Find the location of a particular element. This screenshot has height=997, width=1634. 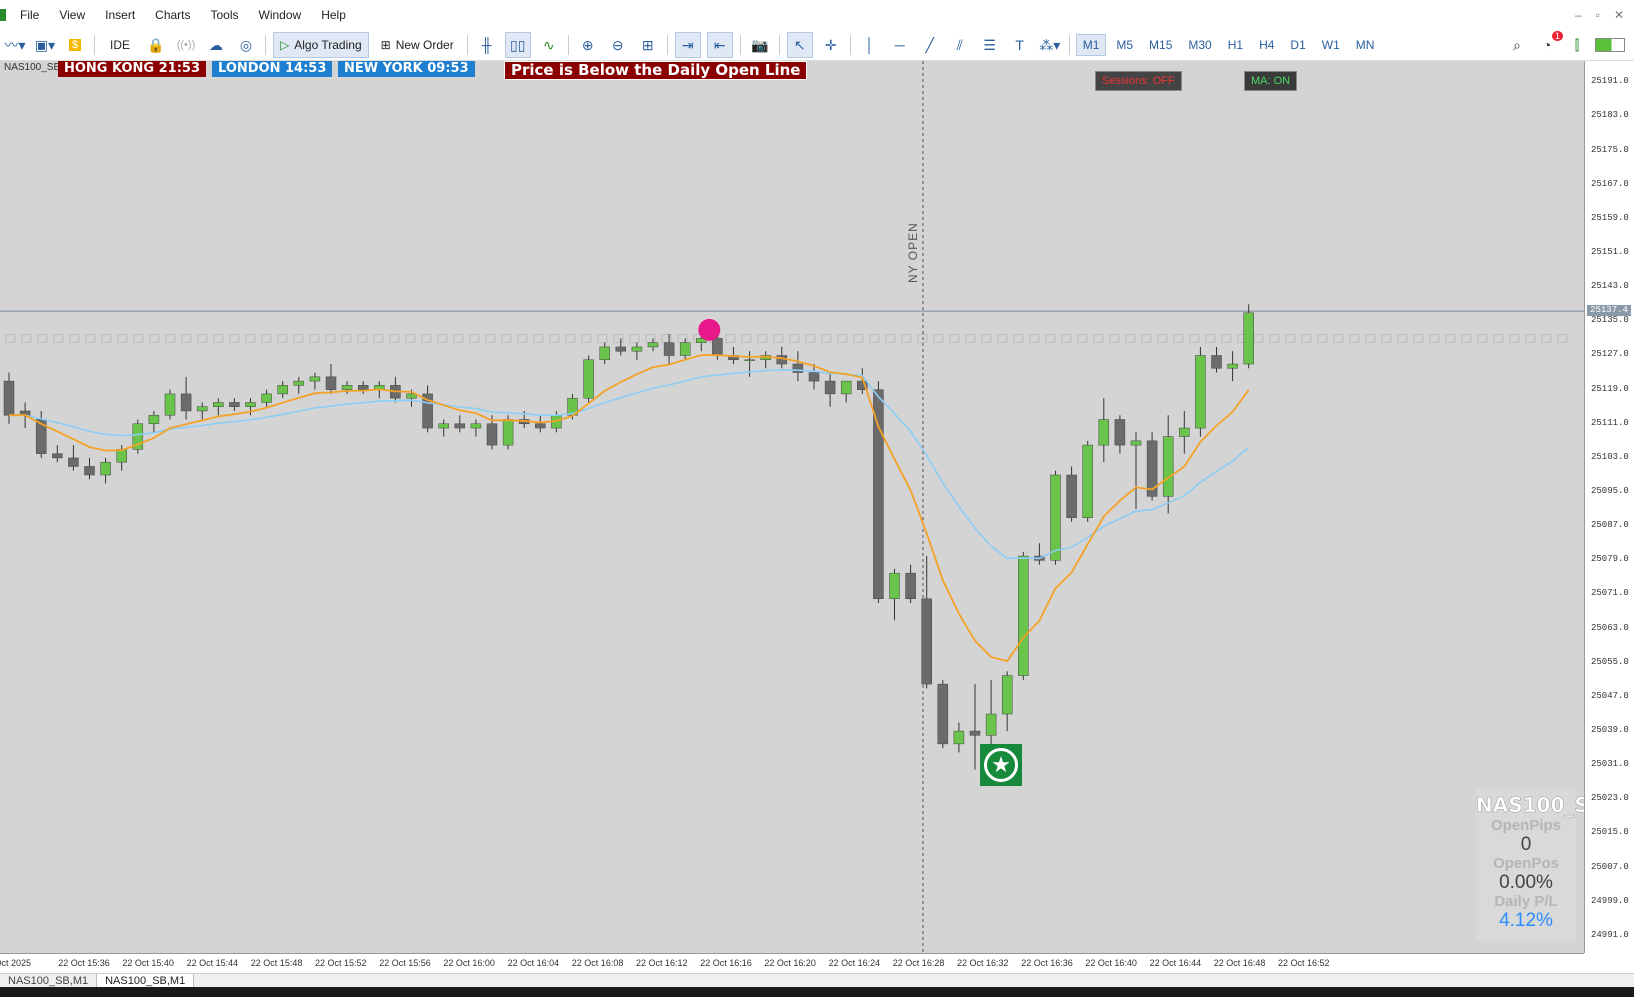

horizontal-line-icon: ─ is located at coordinates (900, 45).